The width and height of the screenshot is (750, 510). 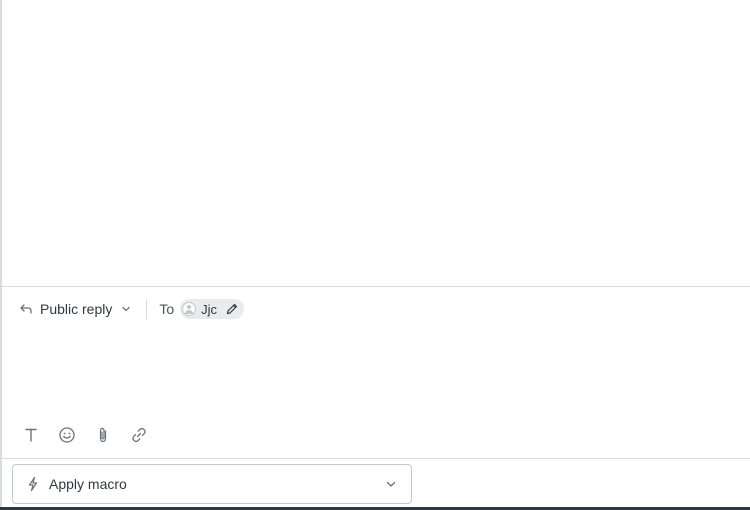 I want to click on recipient-pill: Jjc, so click(x=212, y=309).